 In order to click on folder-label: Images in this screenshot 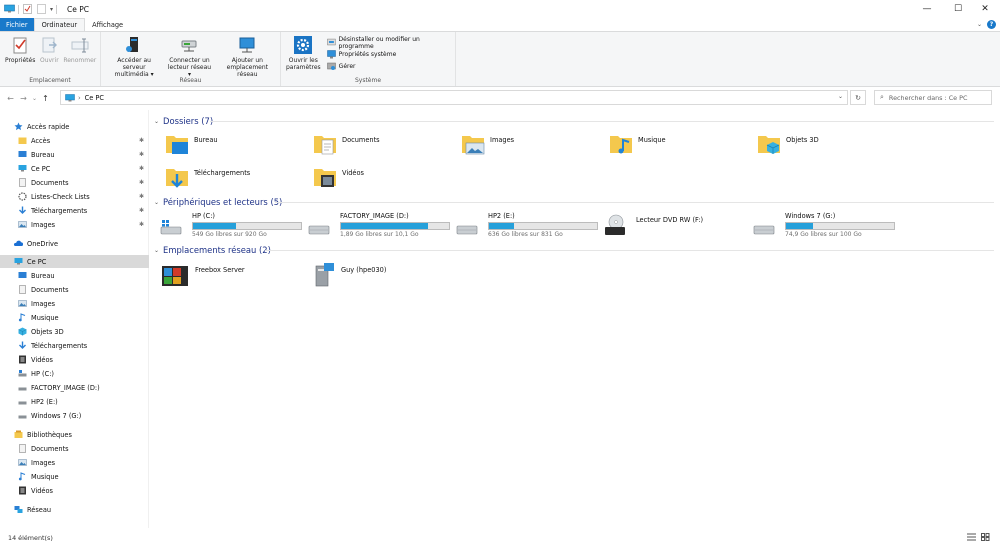, I will do `click(502, 140)`.